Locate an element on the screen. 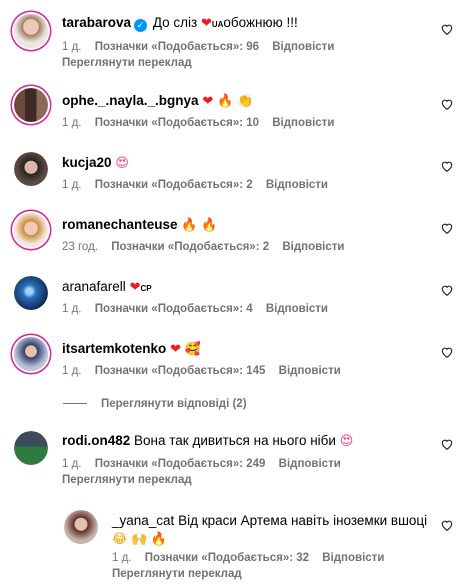 The height and width of the screenshot is (585, 462). likes-count: Позначки «Подобається»: 10 is located at coordinates (177, 123).